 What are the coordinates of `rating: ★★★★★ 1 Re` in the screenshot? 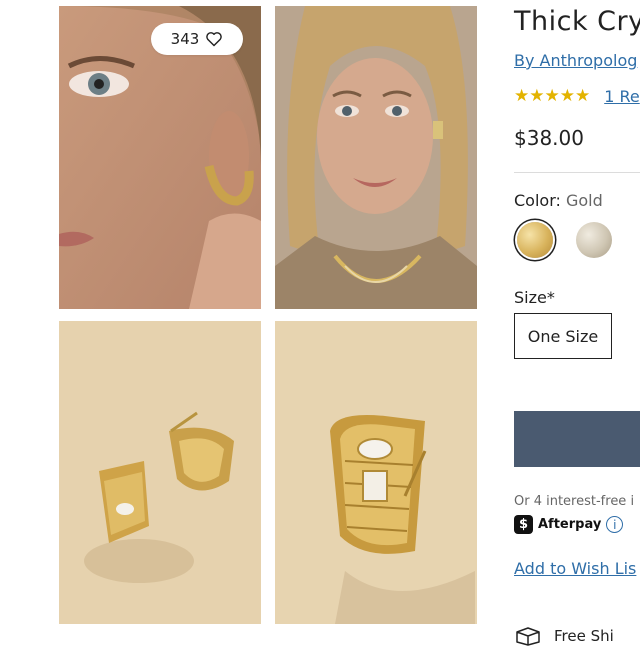 It's located at (577, 96).